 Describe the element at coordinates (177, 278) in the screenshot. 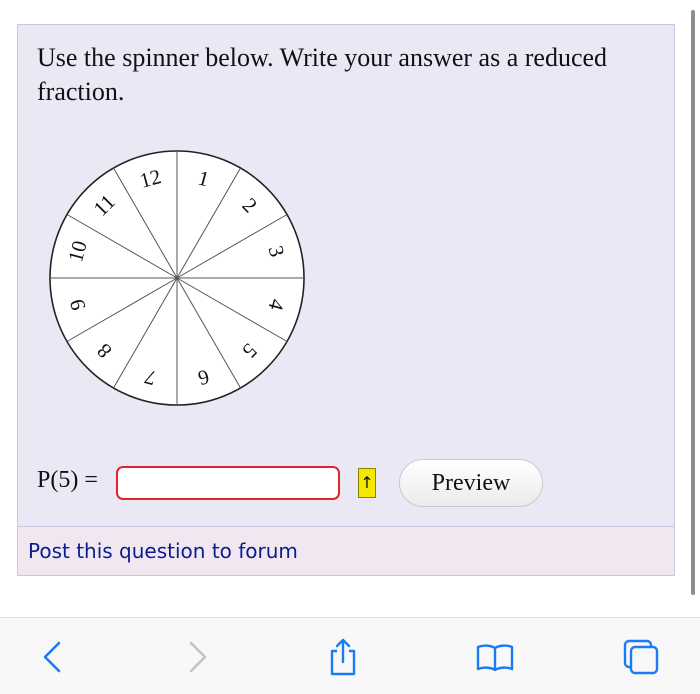

I see `spinner-image: 12 1234567891011` at that location.